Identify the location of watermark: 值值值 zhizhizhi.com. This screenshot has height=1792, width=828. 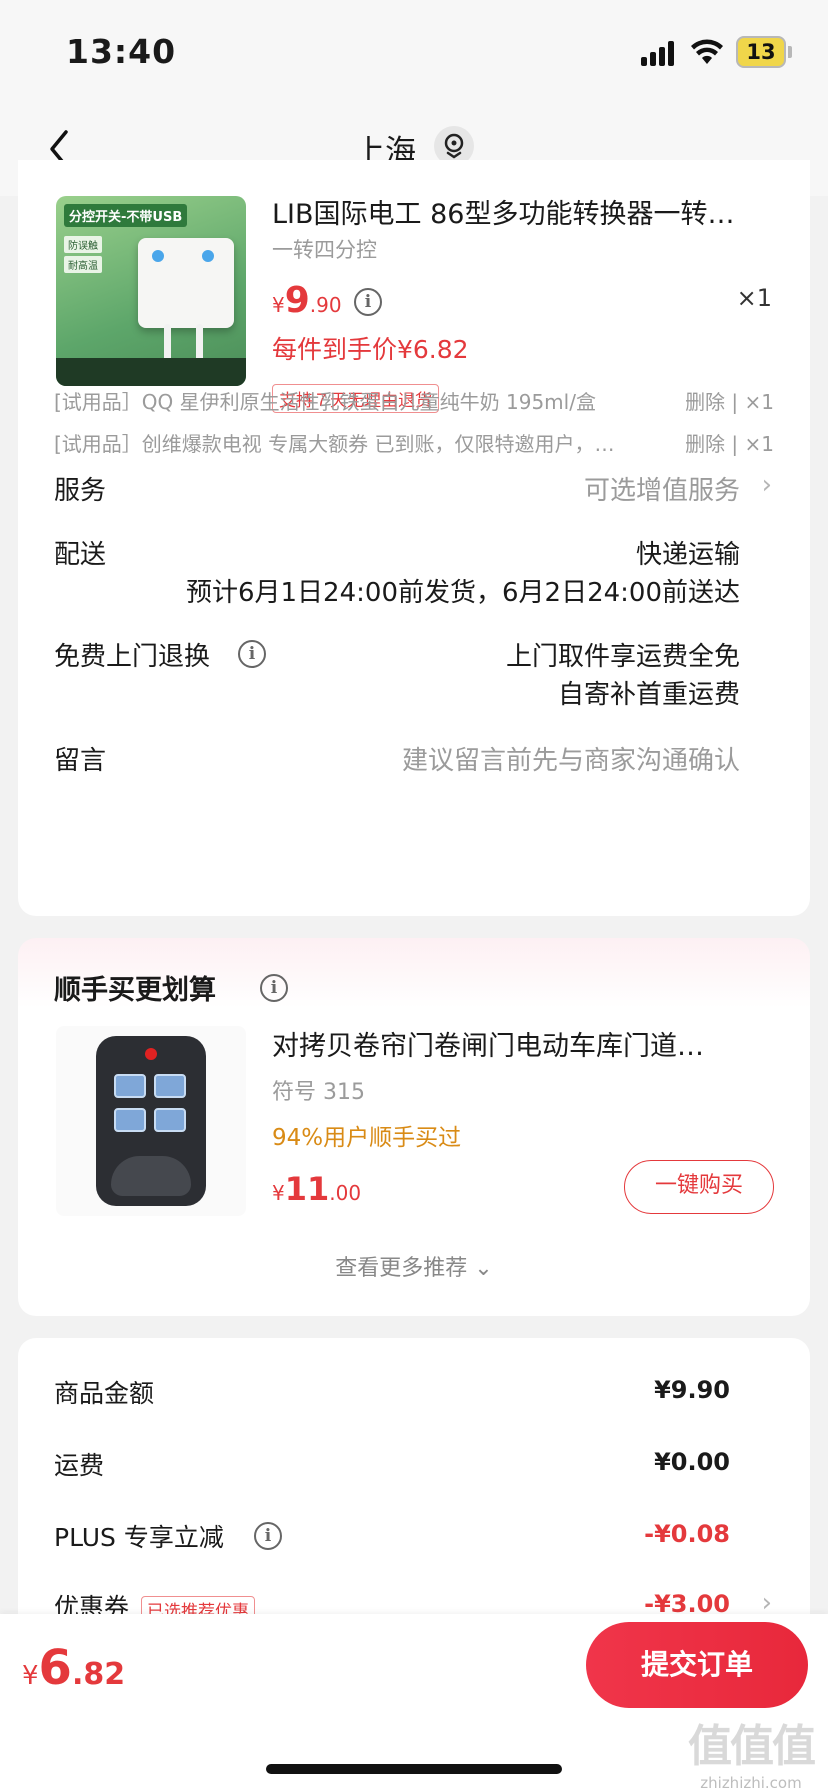
(751, 1751).